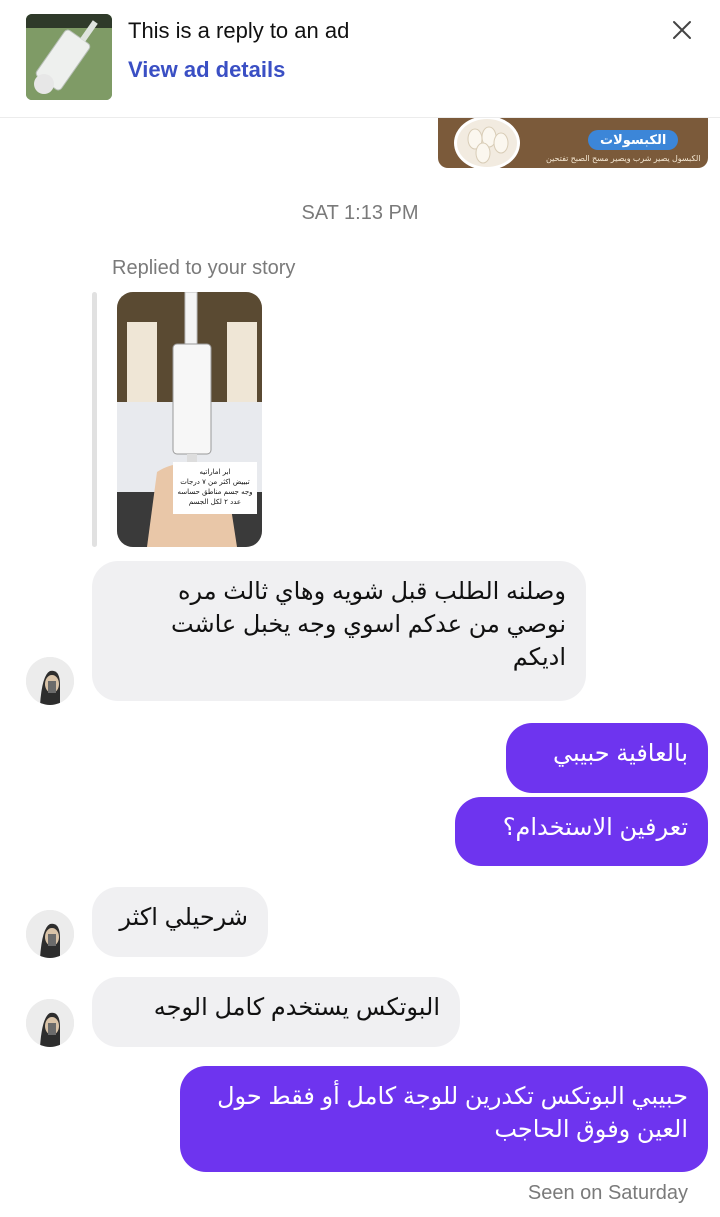 The height and width of the screenshot is (1217, 720). What do you see at coordinates (581, 831) in the screenshot?
I see `message-bubble-outgoing: تعرفين الاستخدام؟` at bounding box center [581, 831].